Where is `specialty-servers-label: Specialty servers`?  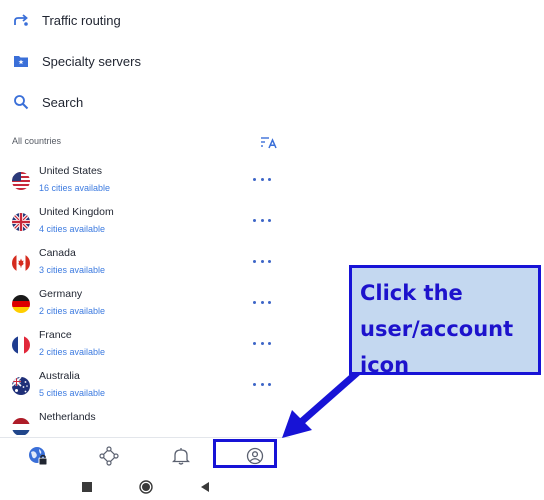
specialty-servers-label: Specialty servers is located at coordinates (91, 61).